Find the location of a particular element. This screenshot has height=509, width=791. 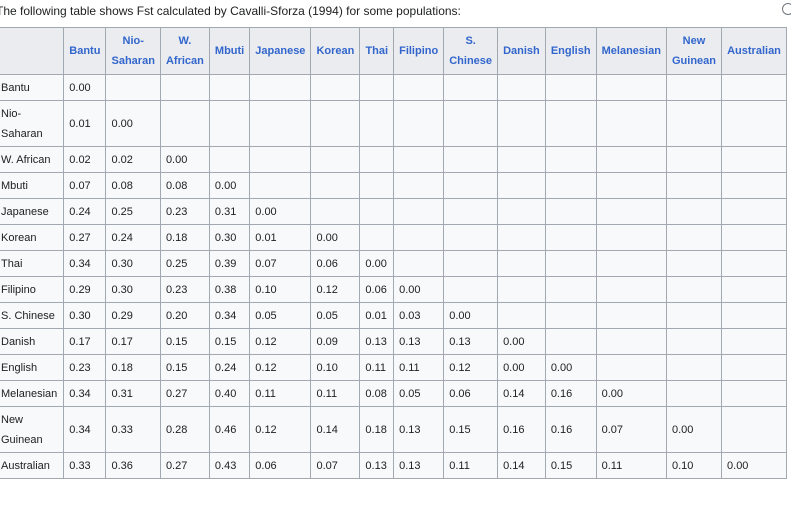

column-header: Melanesian is located at coordinates (631, 51).